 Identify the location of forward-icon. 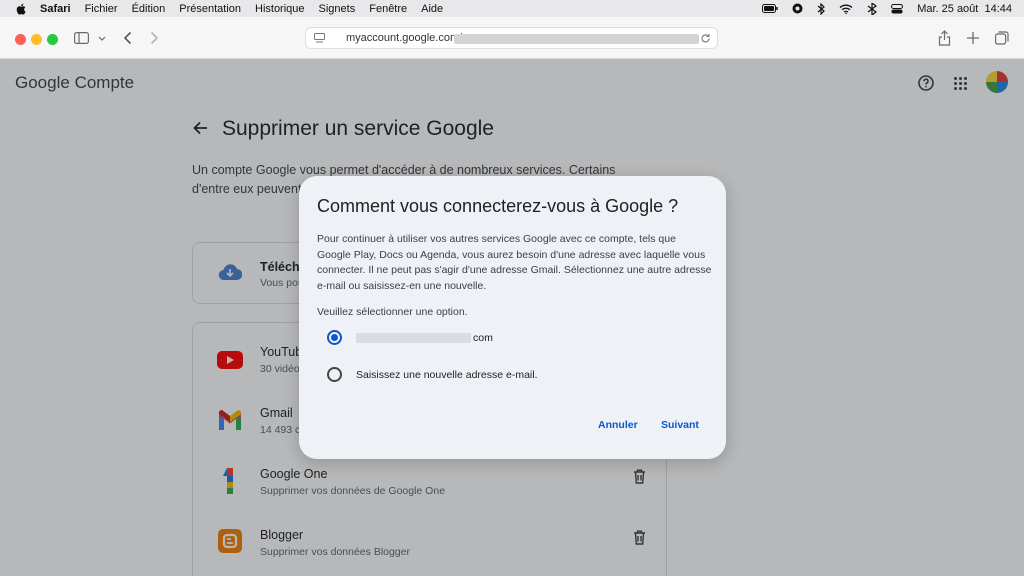
(154, 38).